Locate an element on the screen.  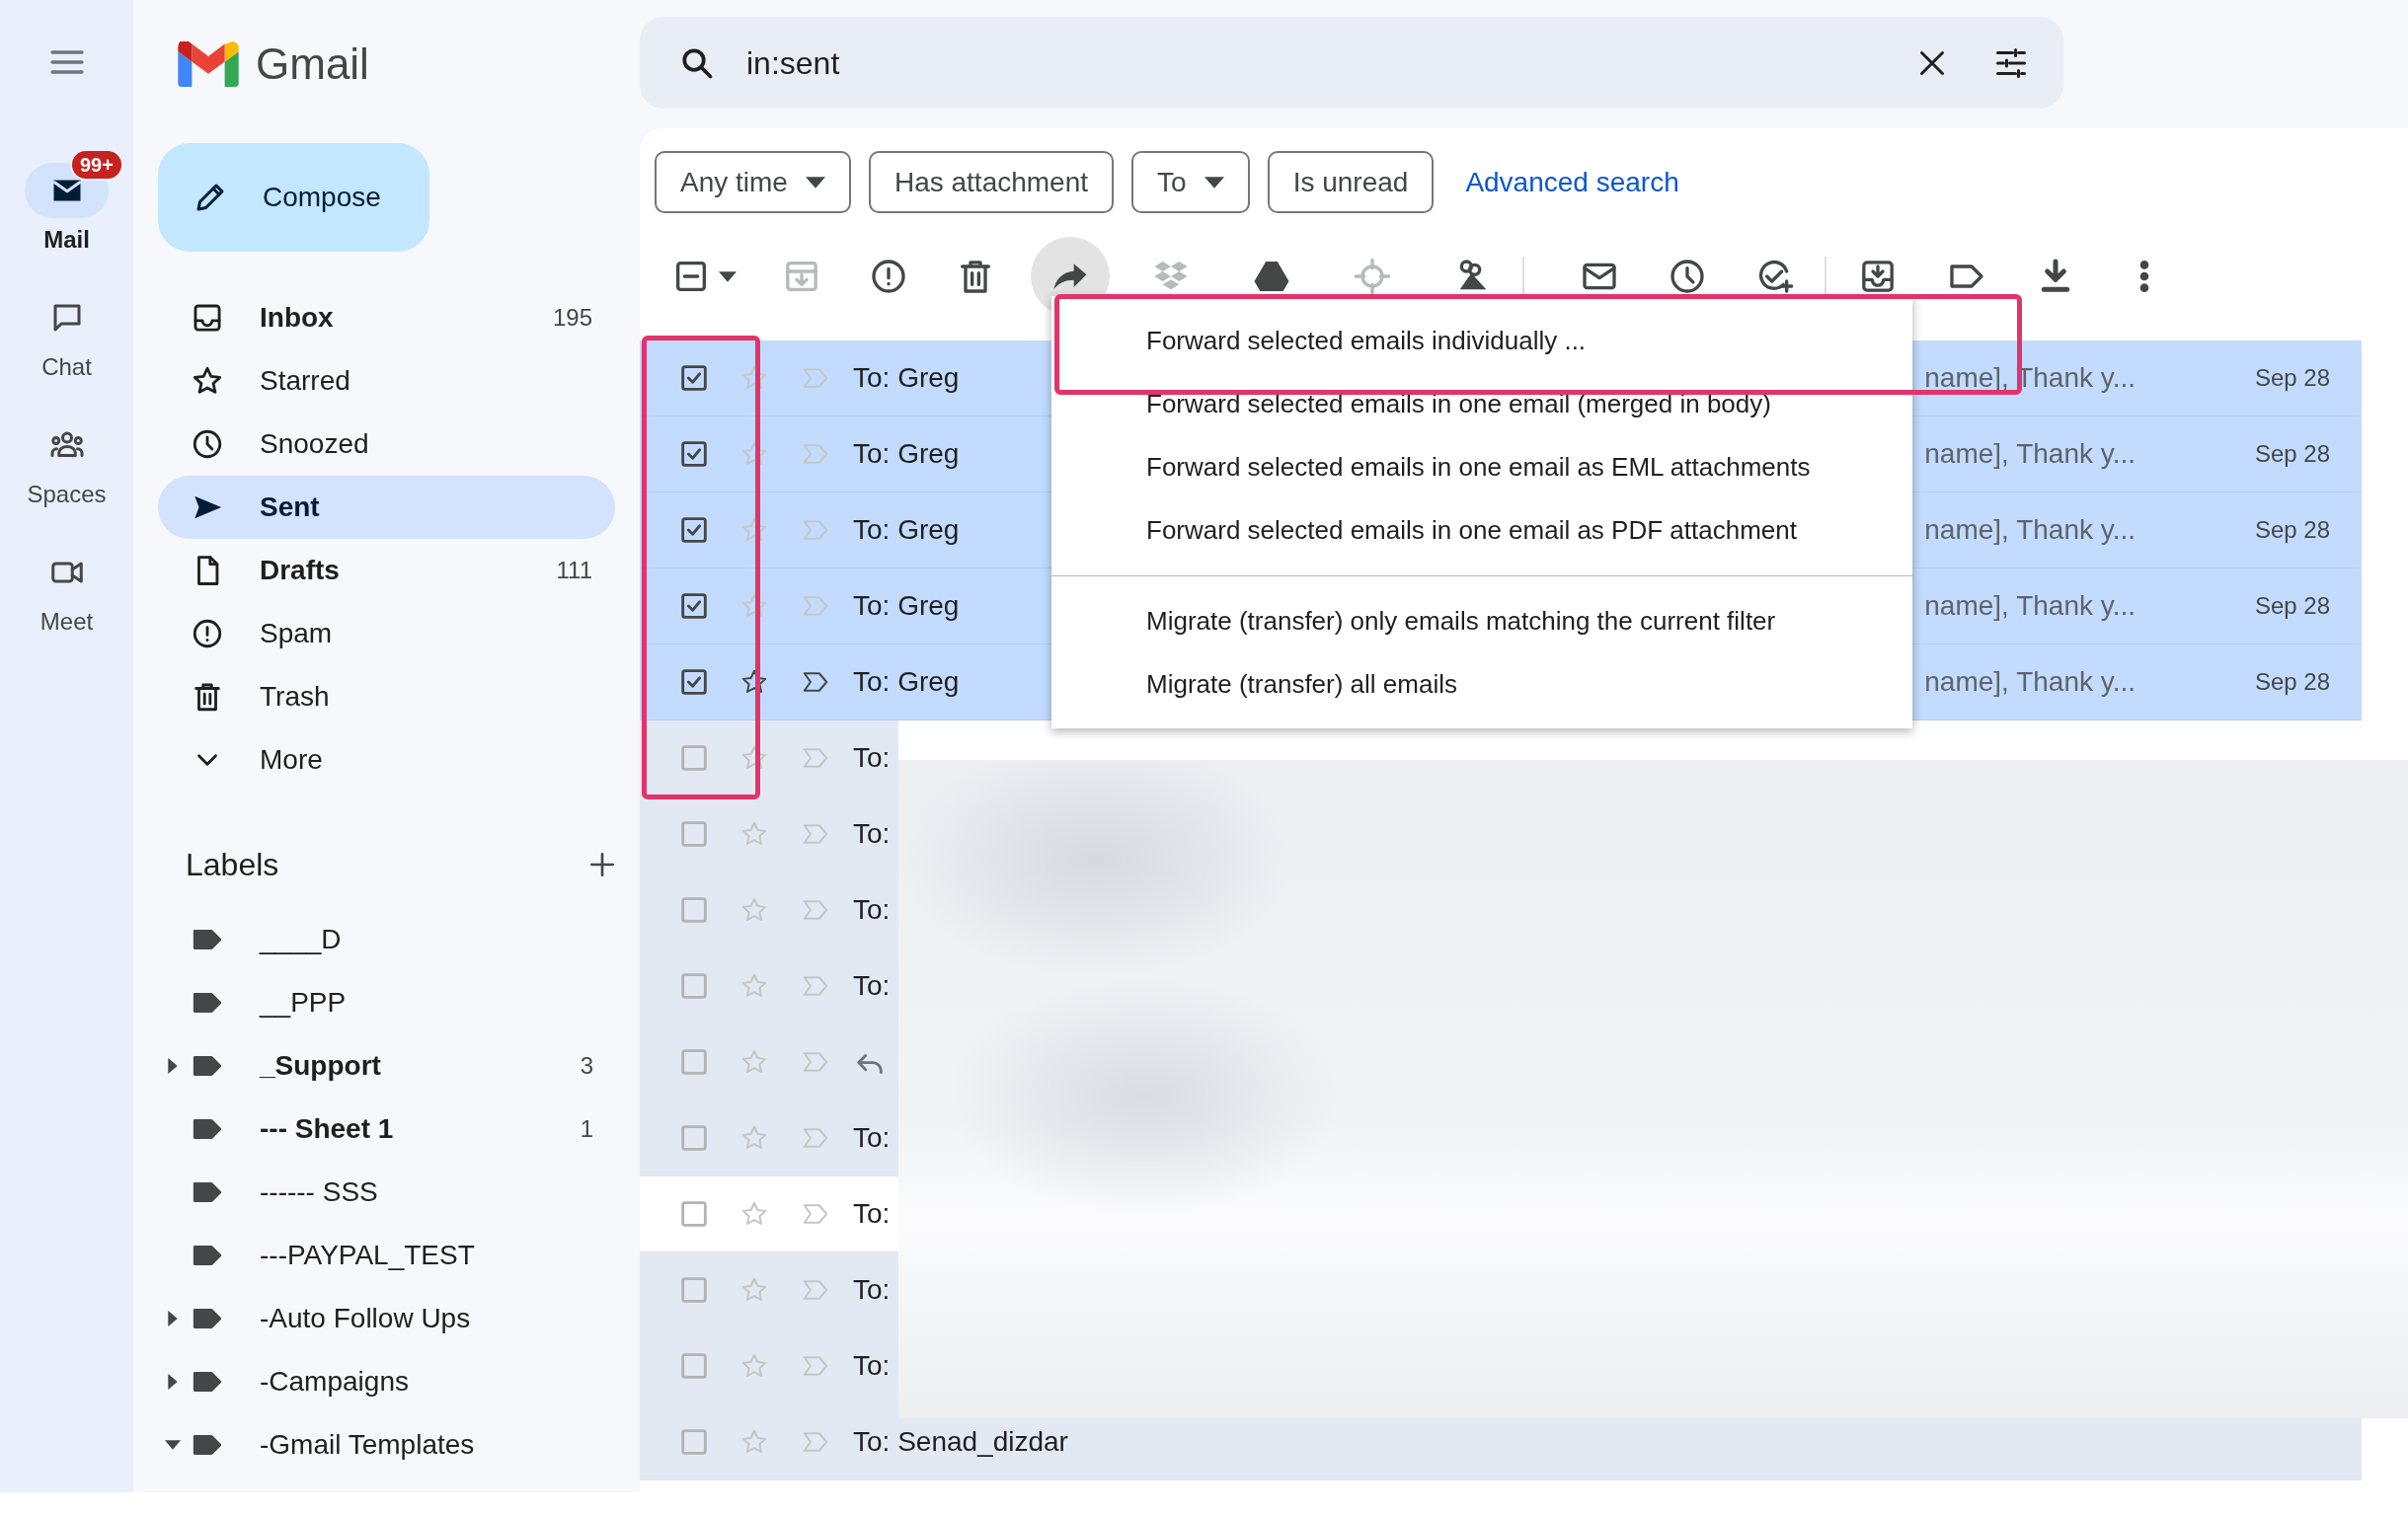
unread-count-badge: 99+ is located at coordinates (96, 165).